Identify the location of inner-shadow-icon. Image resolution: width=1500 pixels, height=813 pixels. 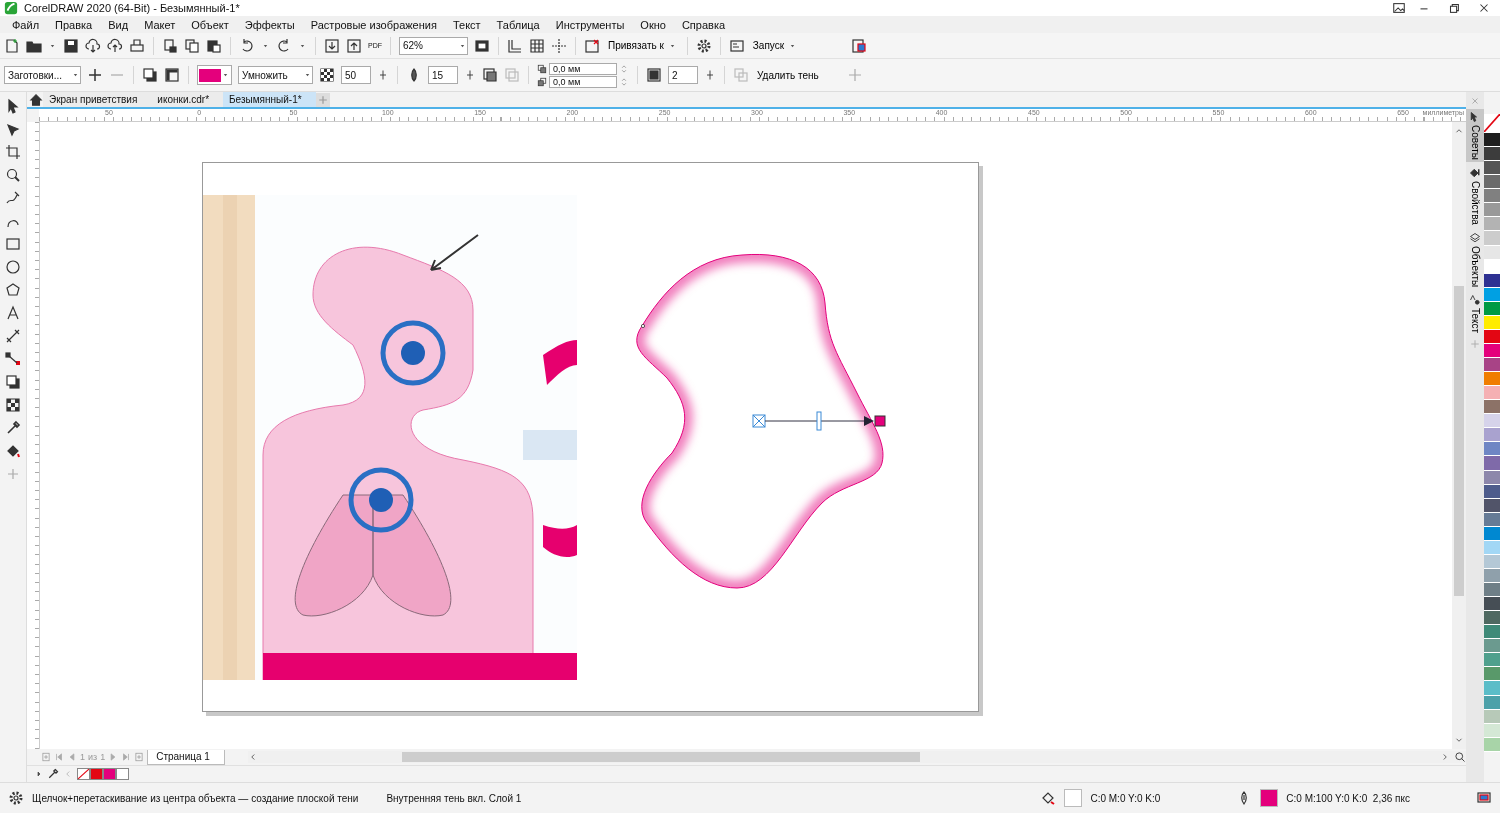
(172, 75).